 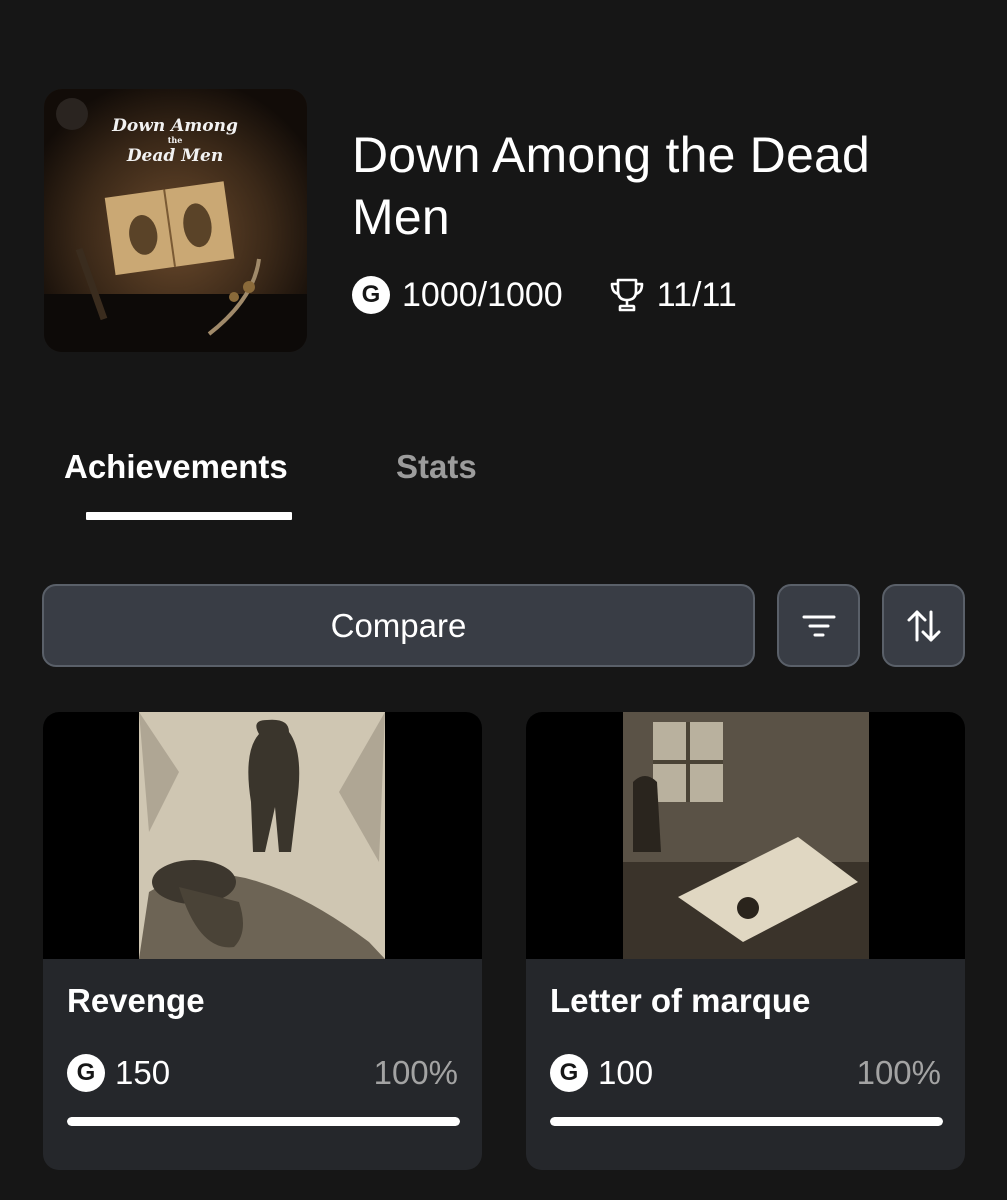 What do you see at coordinates (189, 516) in the screenshot?
I see `active-tab-indicator` at bounding box center [189, 516].